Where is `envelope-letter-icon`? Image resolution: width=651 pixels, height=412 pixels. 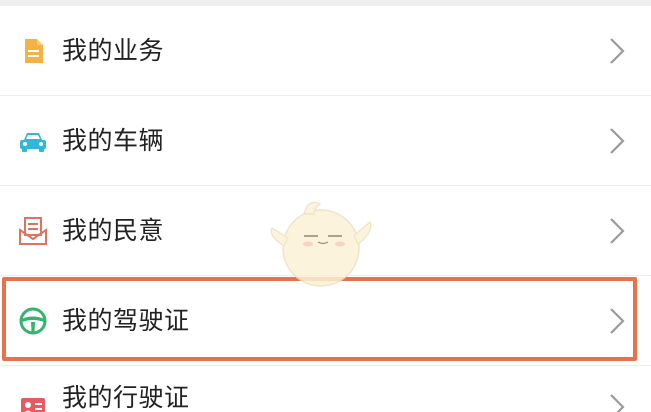 envelope-letter-icon is located at coordinates (33, 231).